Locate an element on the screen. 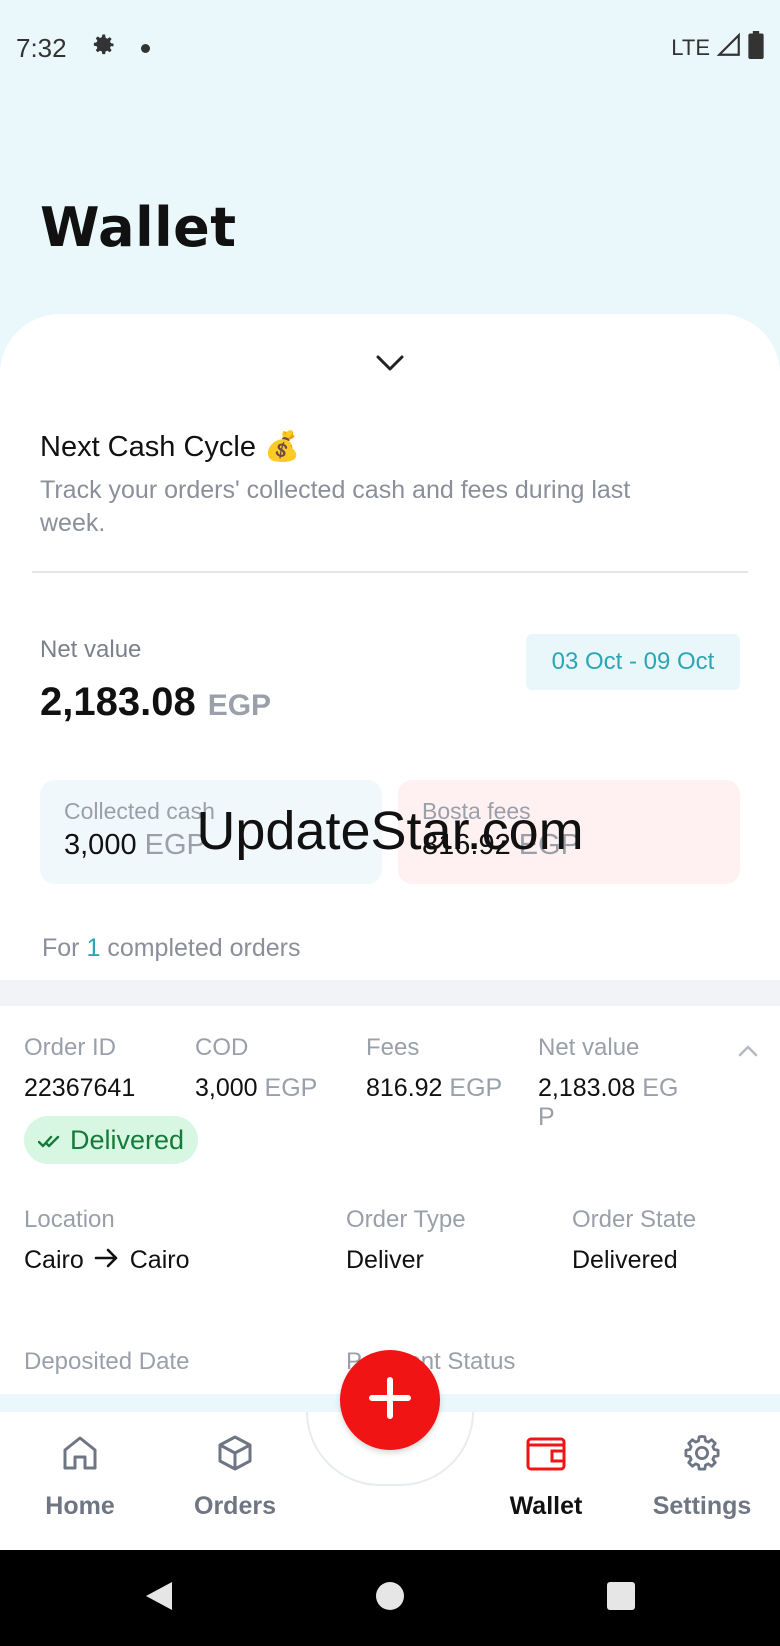  status-badge-label: Delivered is located at coordinates (127, 1139).